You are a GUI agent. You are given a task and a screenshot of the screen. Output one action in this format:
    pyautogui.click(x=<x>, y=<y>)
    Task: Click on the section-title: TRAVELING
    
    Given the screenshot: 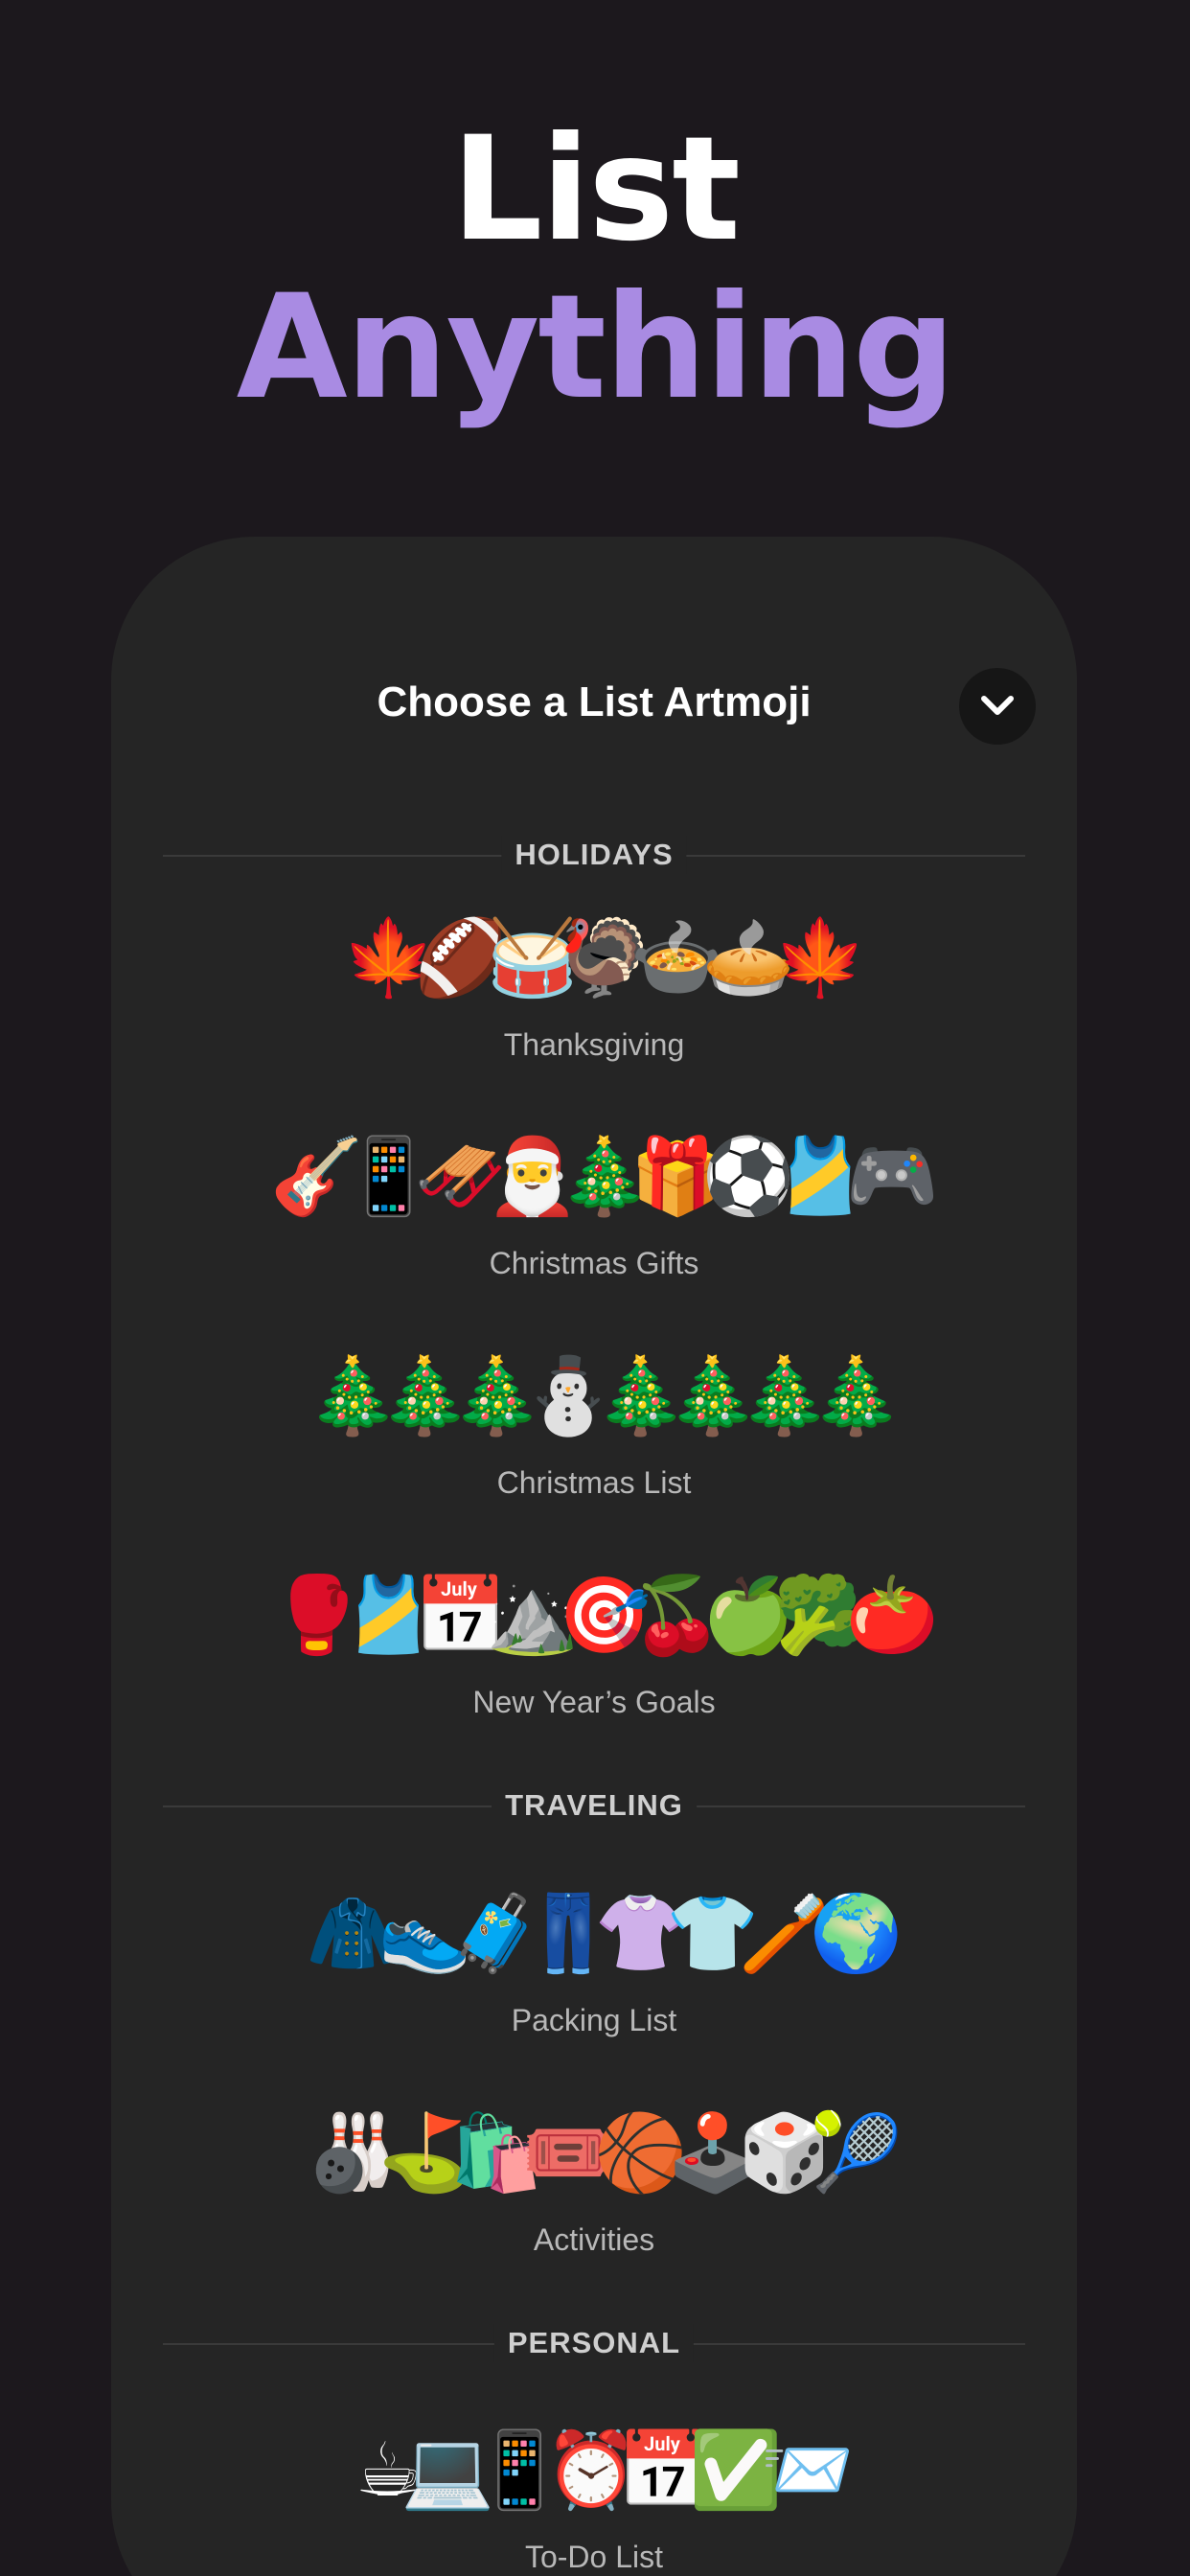 What is the action you would take?
    pyautogui.click(x=594, y=1805)
    